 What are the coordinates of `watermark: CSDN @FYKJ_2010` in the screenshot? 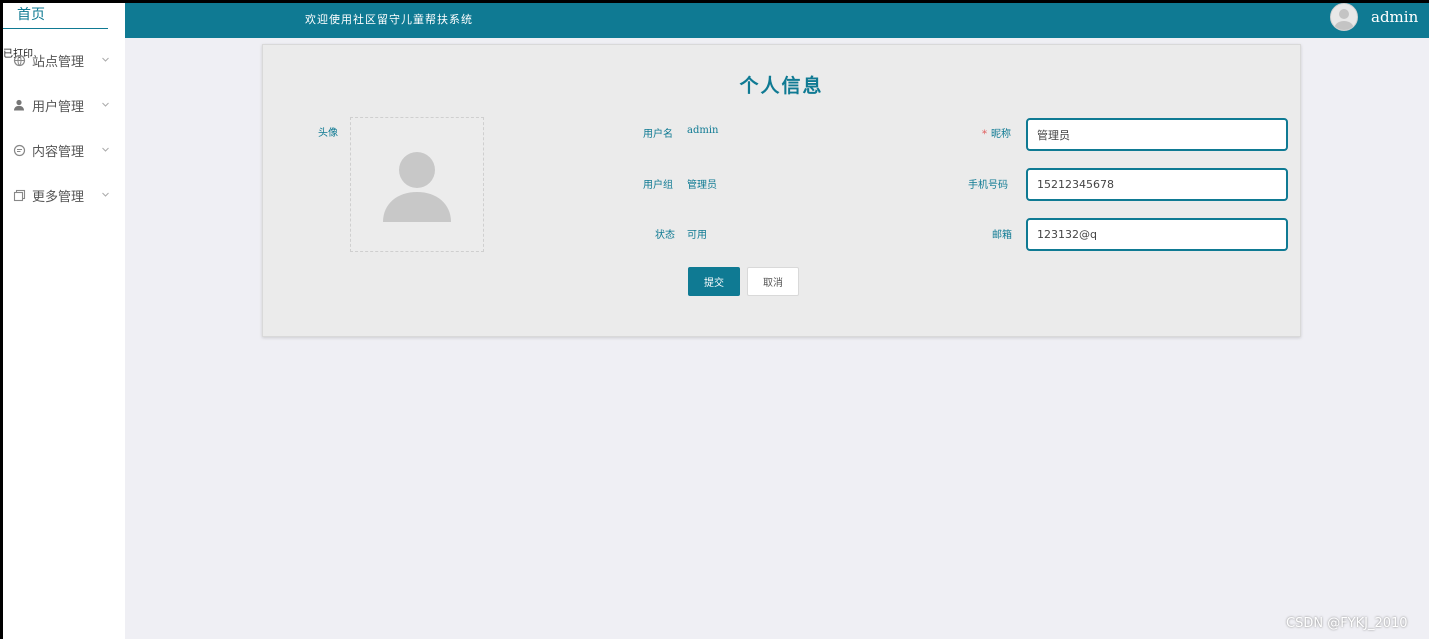 It's located at (1347, 623).